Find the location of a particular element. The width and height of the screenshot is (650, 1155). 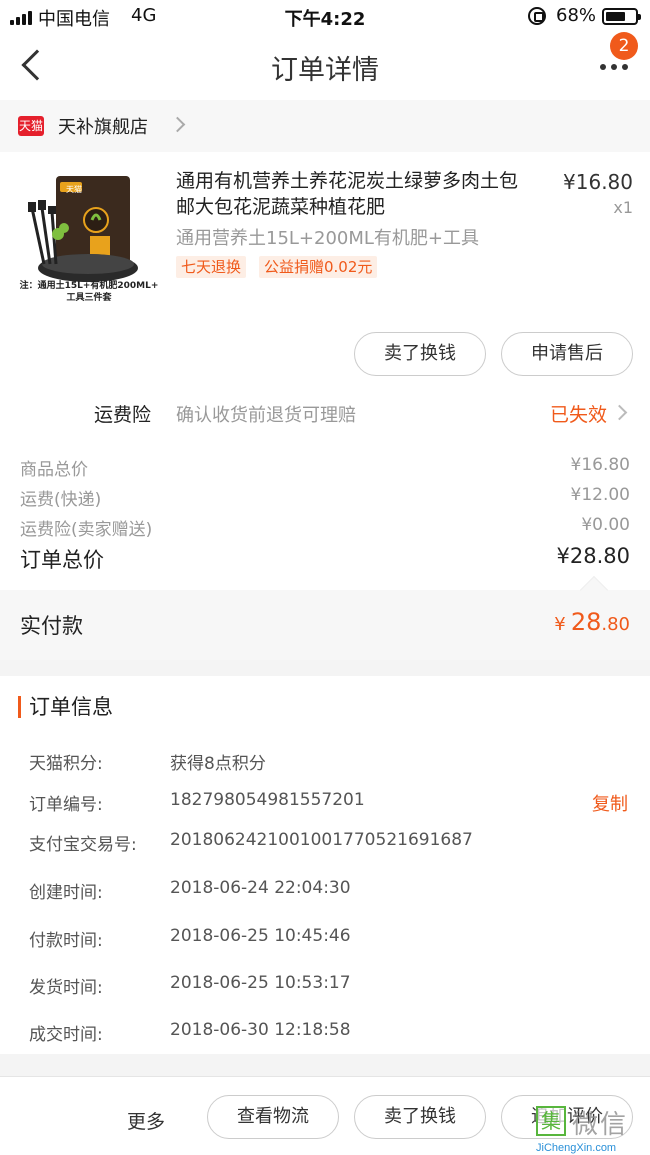

info-label-paid: 付款时间: is located at coordinates (66, 941).